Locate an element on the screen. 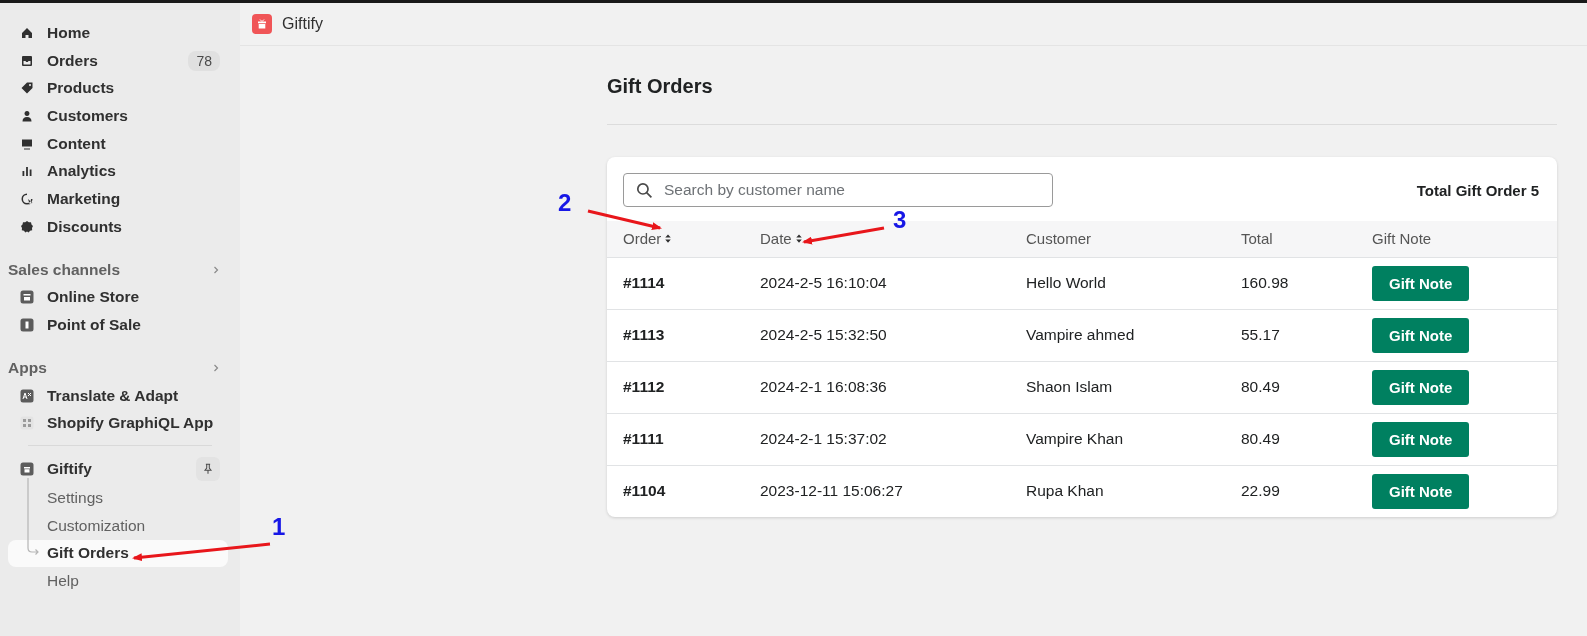  nav-item: Discounts is located at coordinates (118, 226).